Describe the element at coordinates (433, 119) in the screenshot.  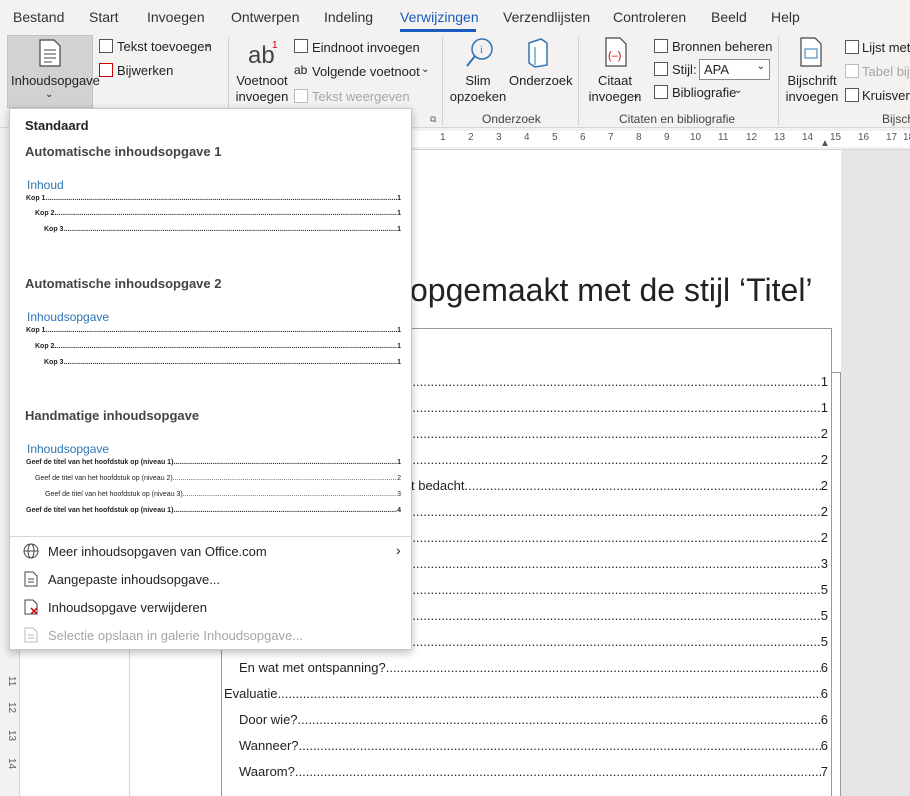
I see `dialog-launcher-icon: ⧉` at that location.